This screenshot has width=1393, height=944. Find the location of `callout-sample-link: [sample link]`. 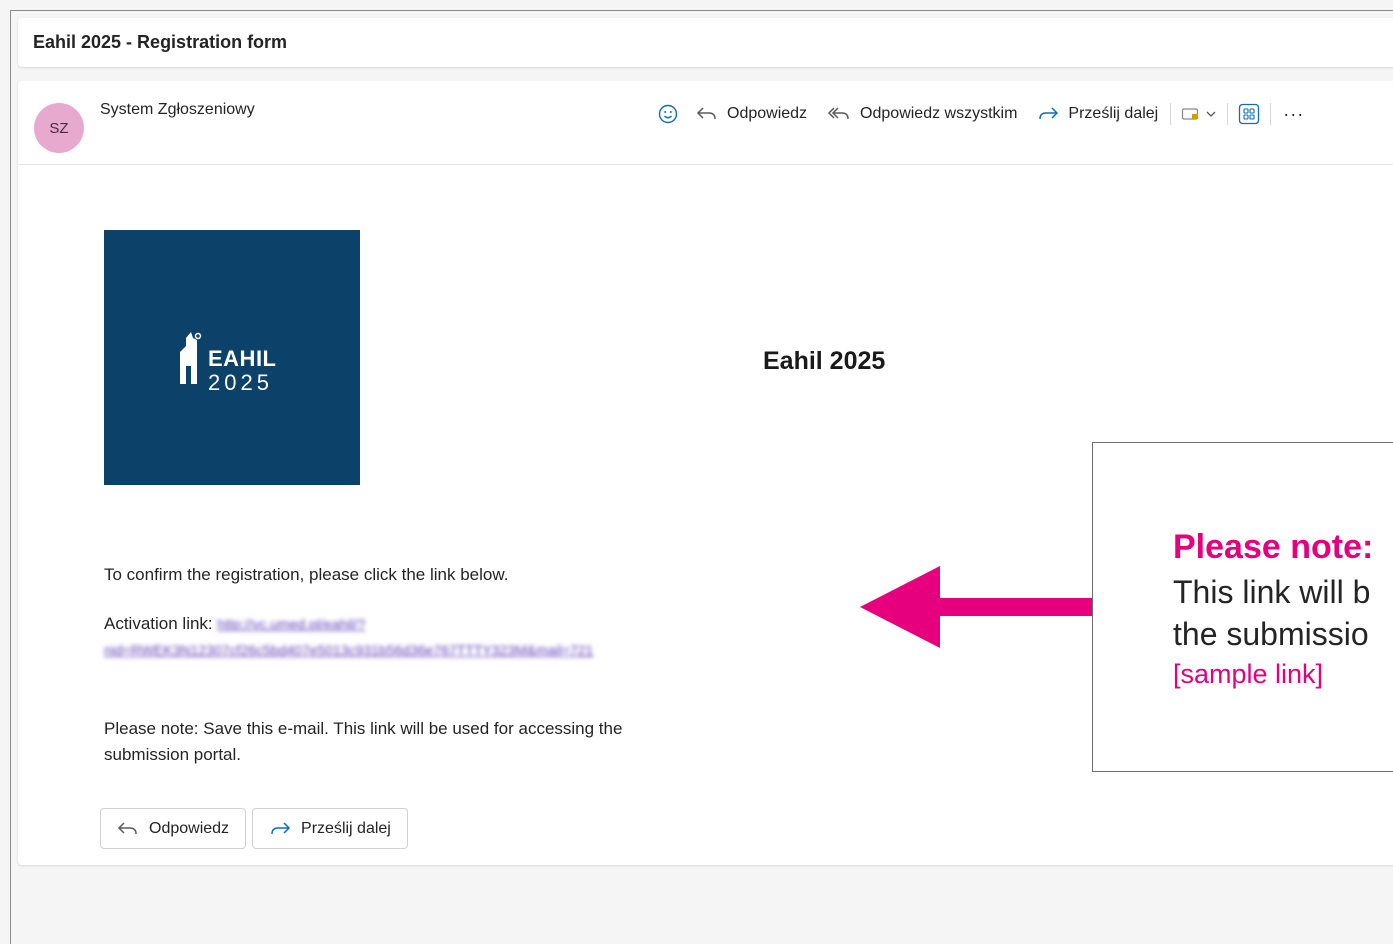

callout-sample-link: [sample link] is located at coordinates (1248, 674).